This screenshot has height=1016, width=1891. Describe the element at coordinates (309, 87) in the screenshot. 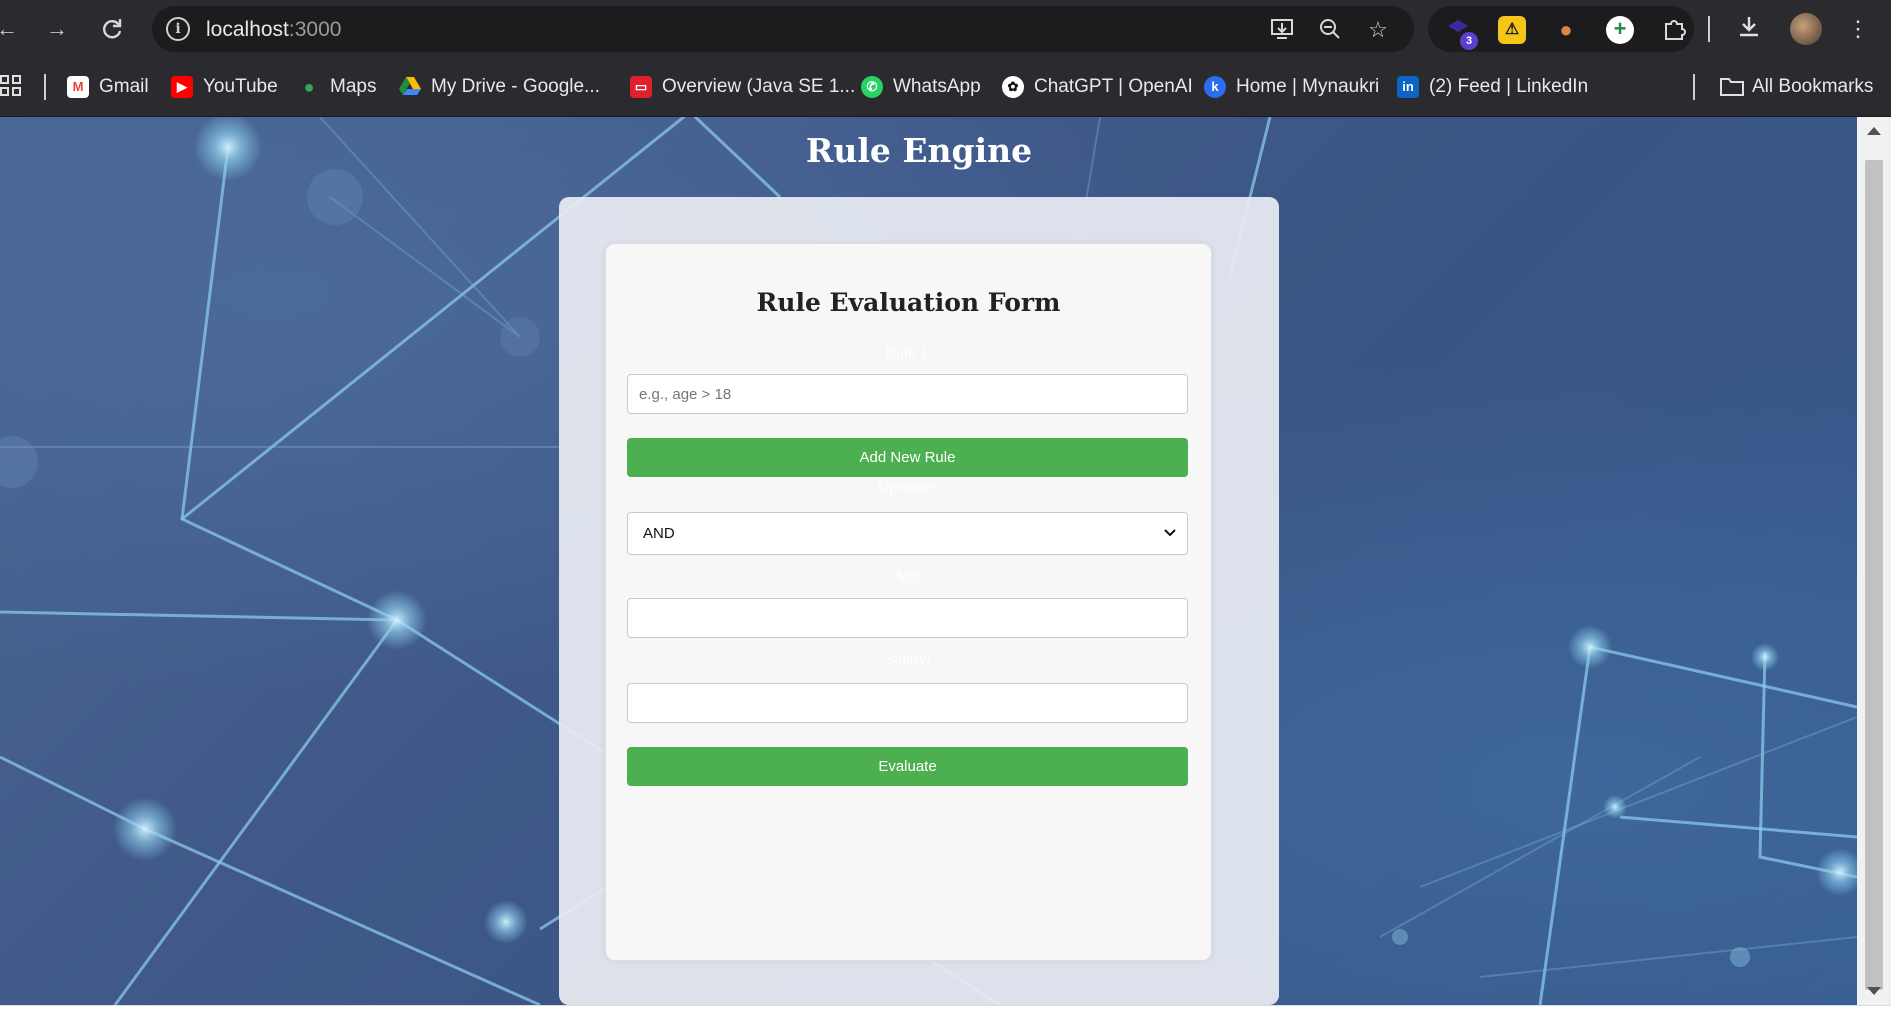

I see `maps-icon: ●` at that location.